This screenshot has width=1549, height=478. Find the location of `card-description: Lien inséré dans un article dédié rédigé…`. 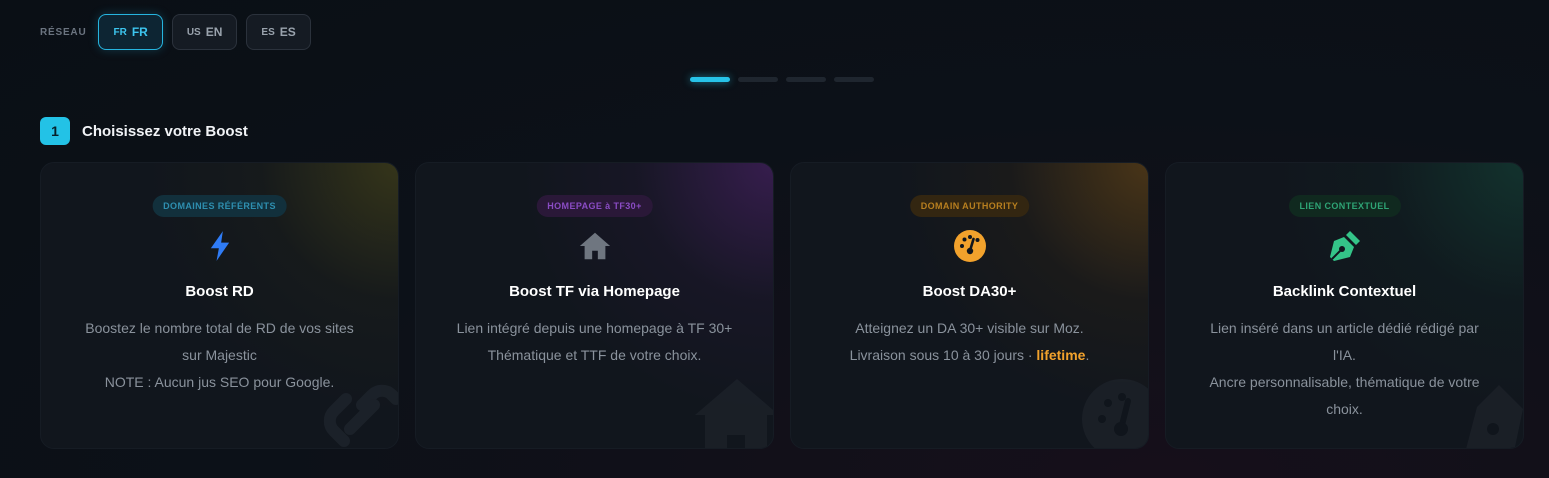

card-description: Lien inséré dans un article dédié rédigé… is located at coordinates (1344, 369).